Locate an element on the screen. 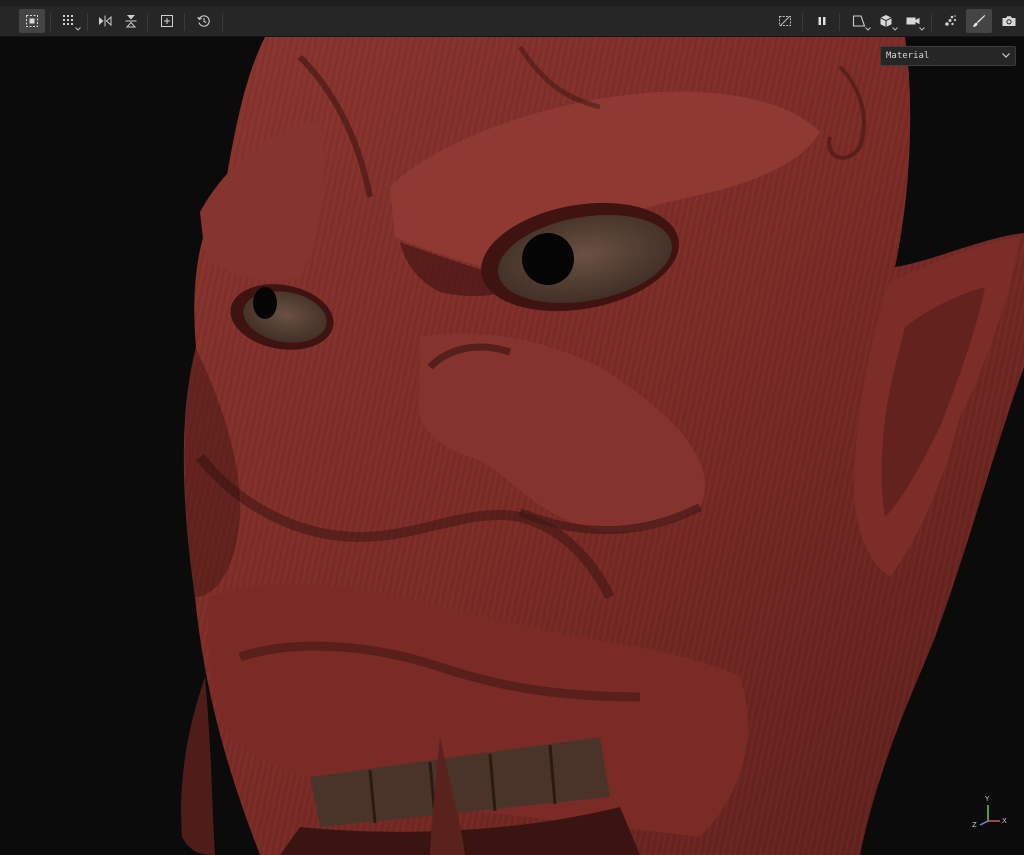 The image size is (1024, 855). add-frame-icon is located at coordinates (167, 21).